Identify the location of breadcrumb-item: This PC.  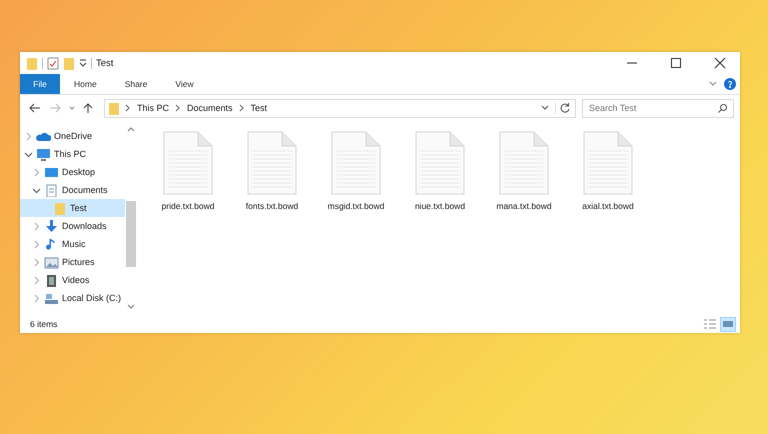
(153, 108).